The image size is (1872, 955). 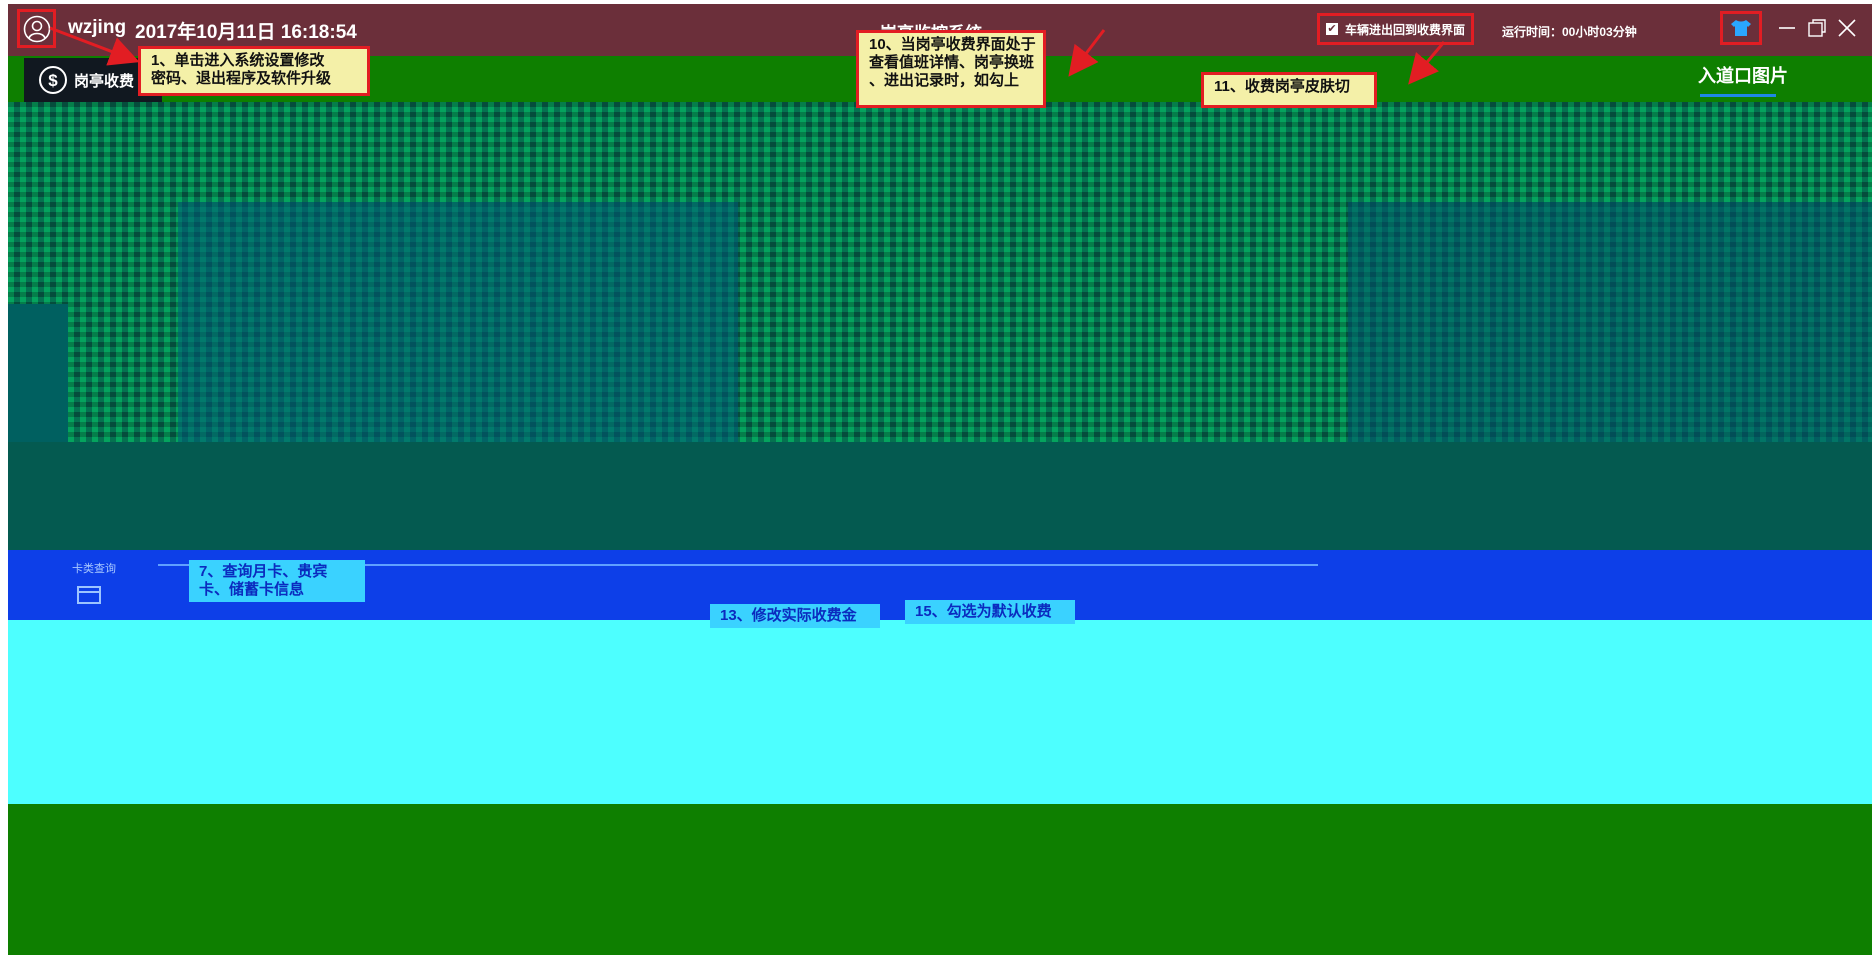 I want to click on skin-icon, so click(x=1741, y=28).